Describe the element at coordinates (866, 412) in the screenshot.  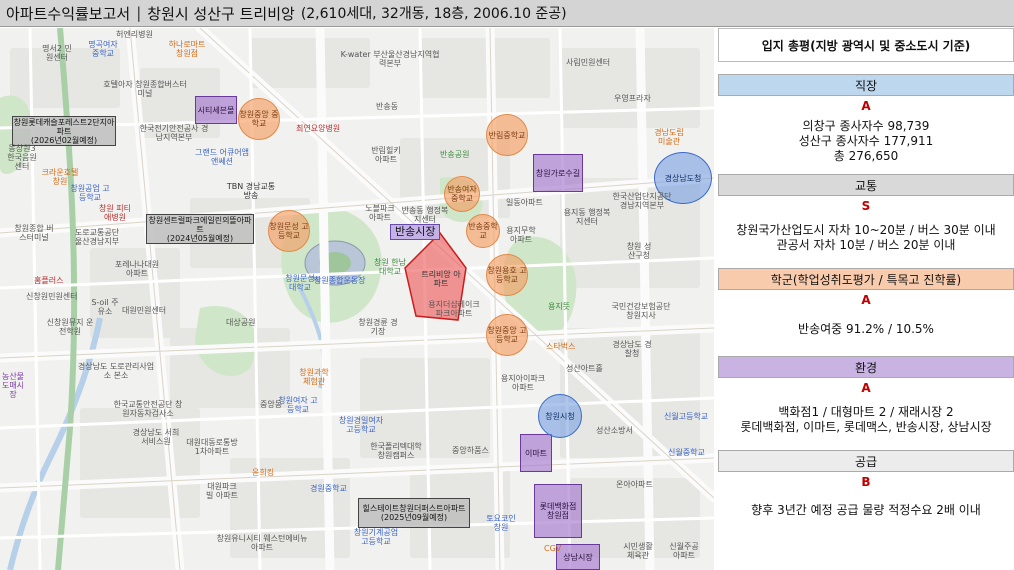
I see `body-line: 백화점1 / 대형마트 2 / 재래시장 2` at that location.